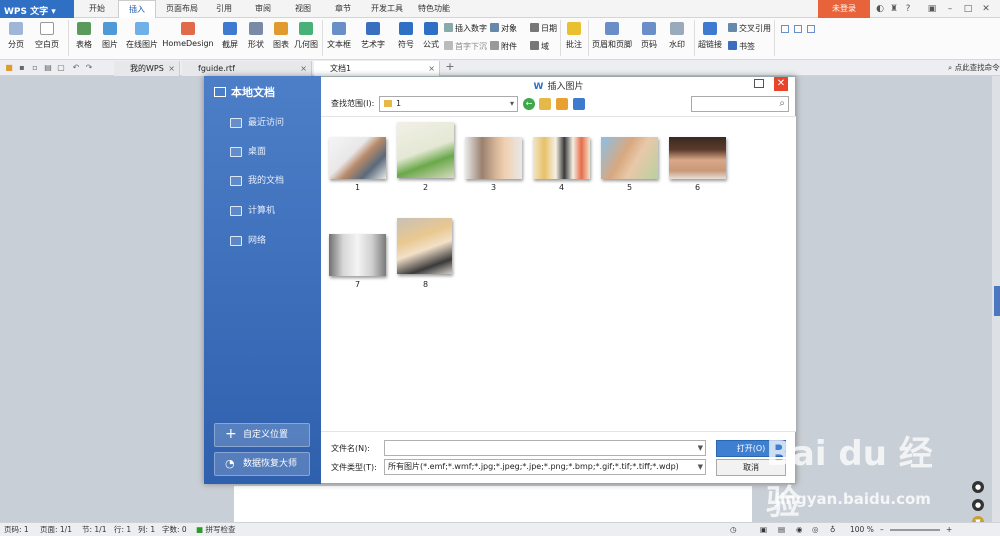  What do you see at coordinates (677, 40) in the screenshot?
I see `watermark-button: 水印` at bounding box center [677, 40].